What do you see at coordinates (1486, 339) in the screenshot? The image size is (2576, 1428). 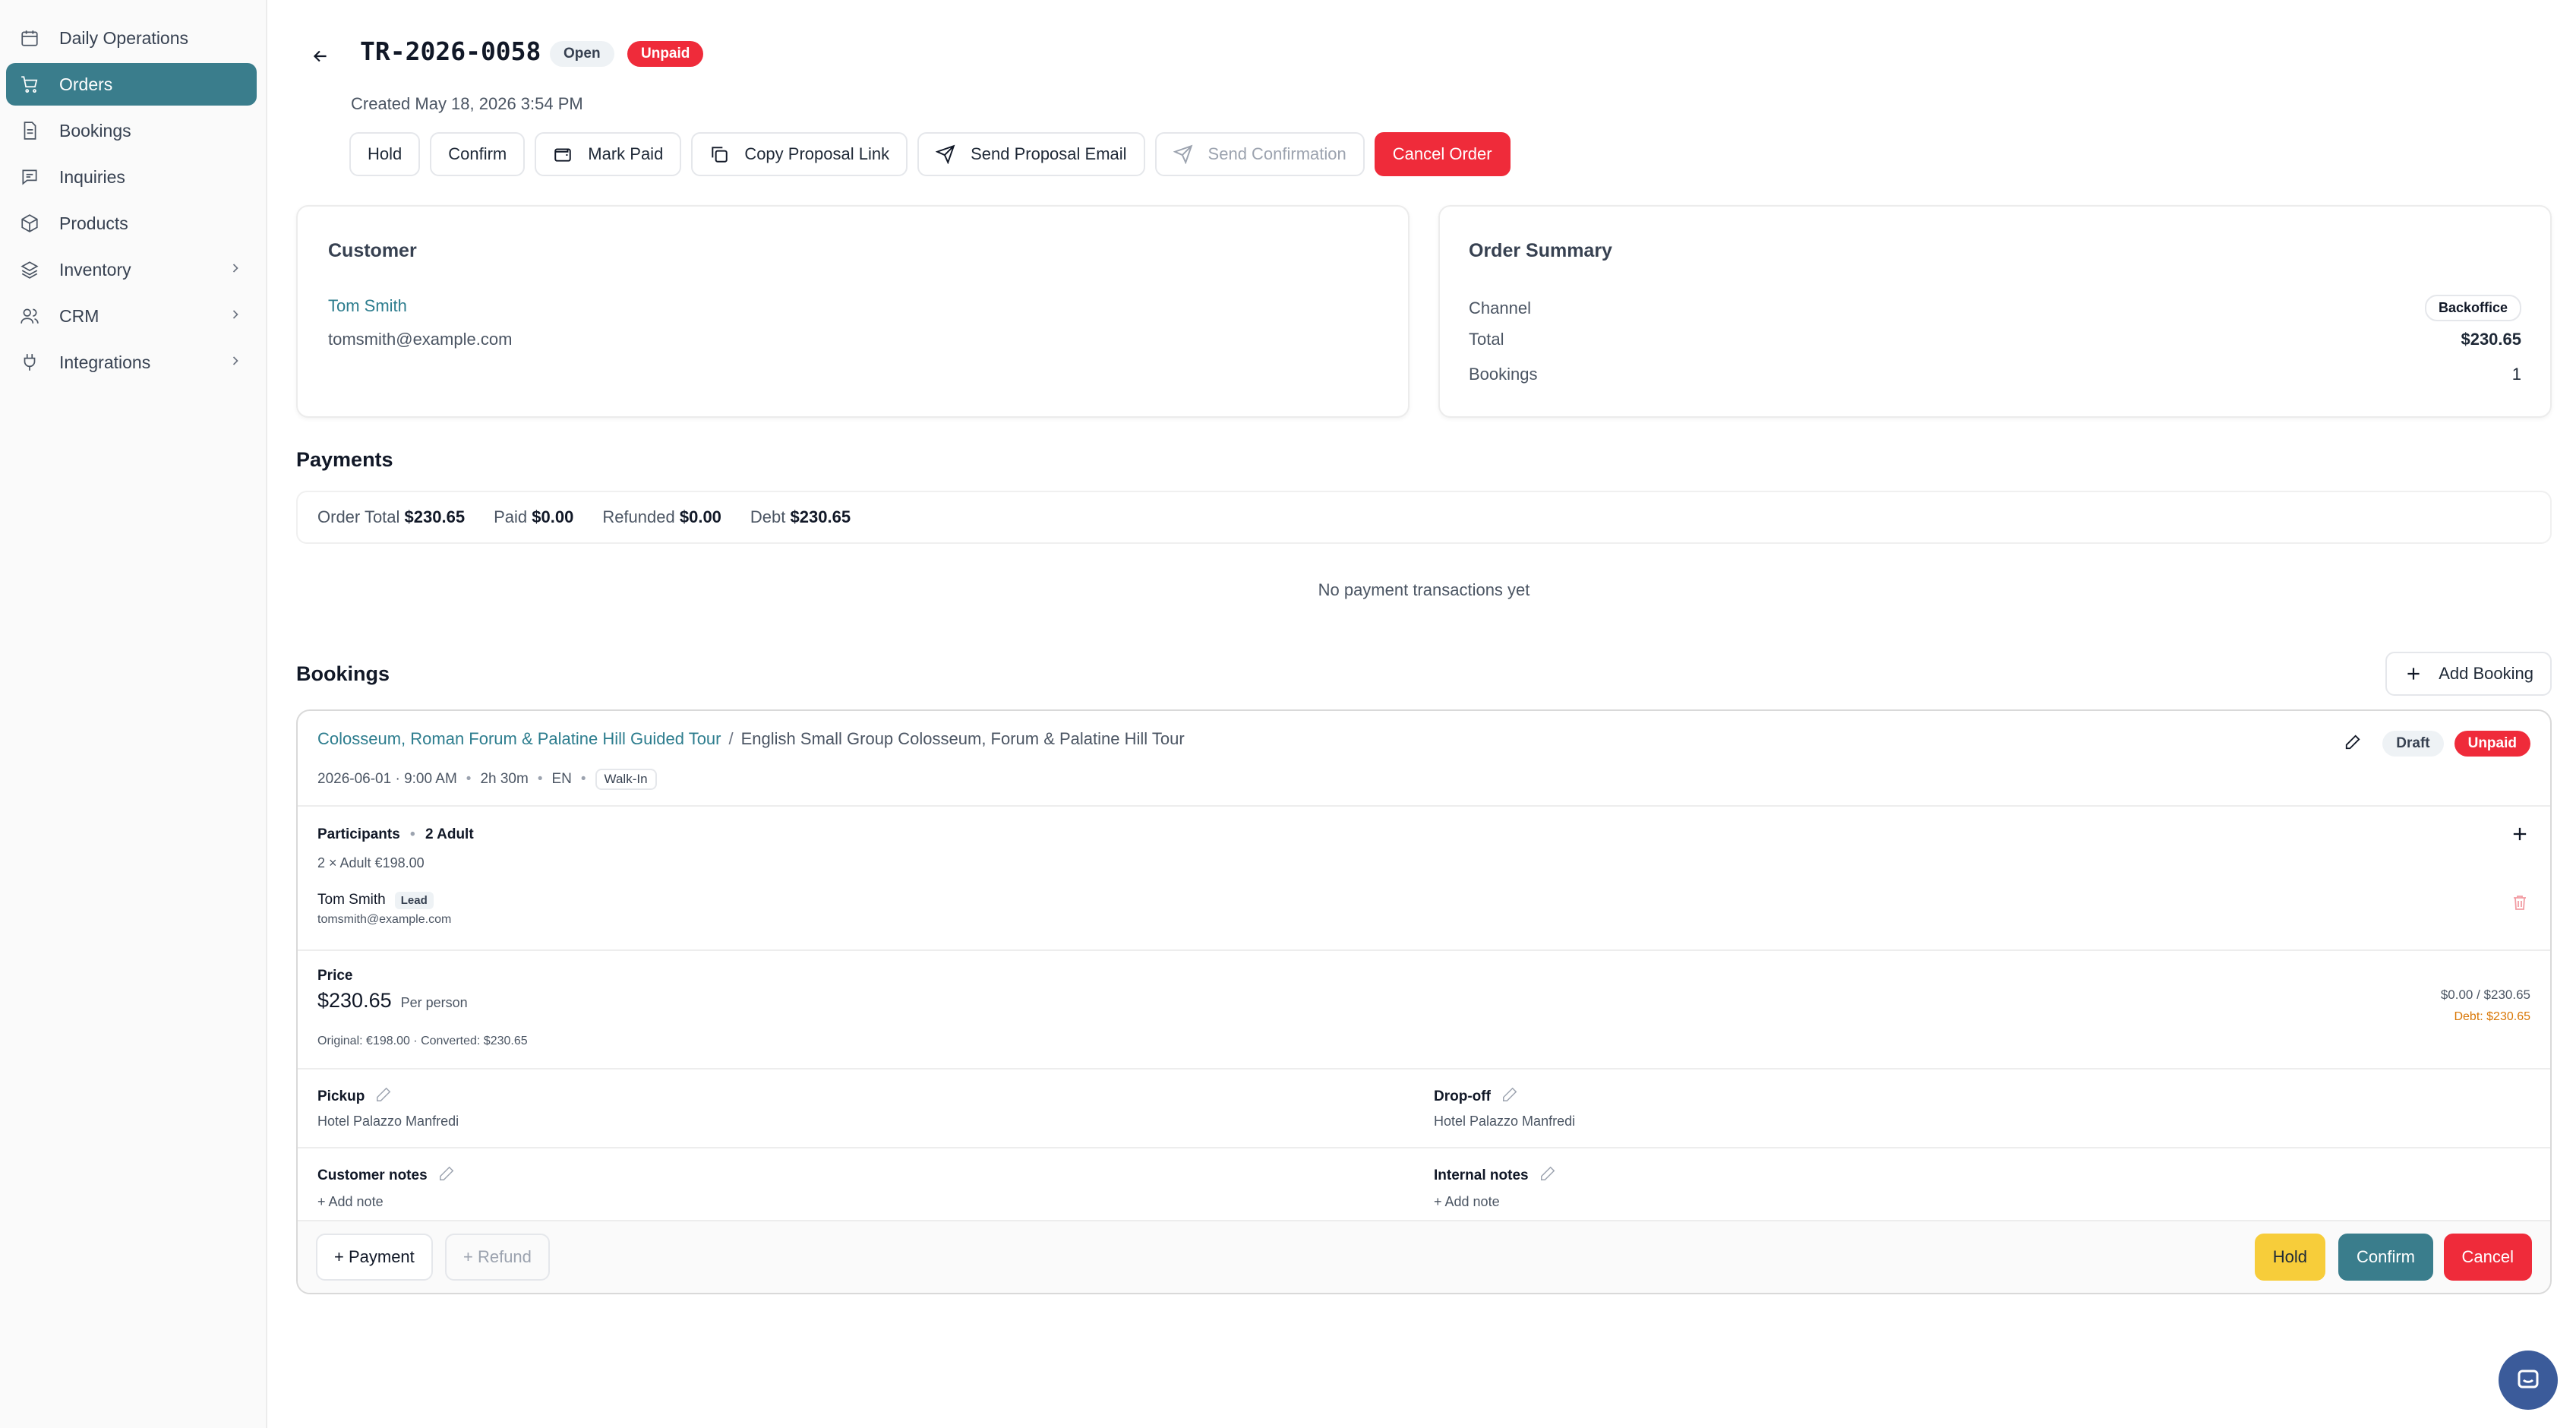 I see `total-label: Total` at bounding box center [1486, 339].